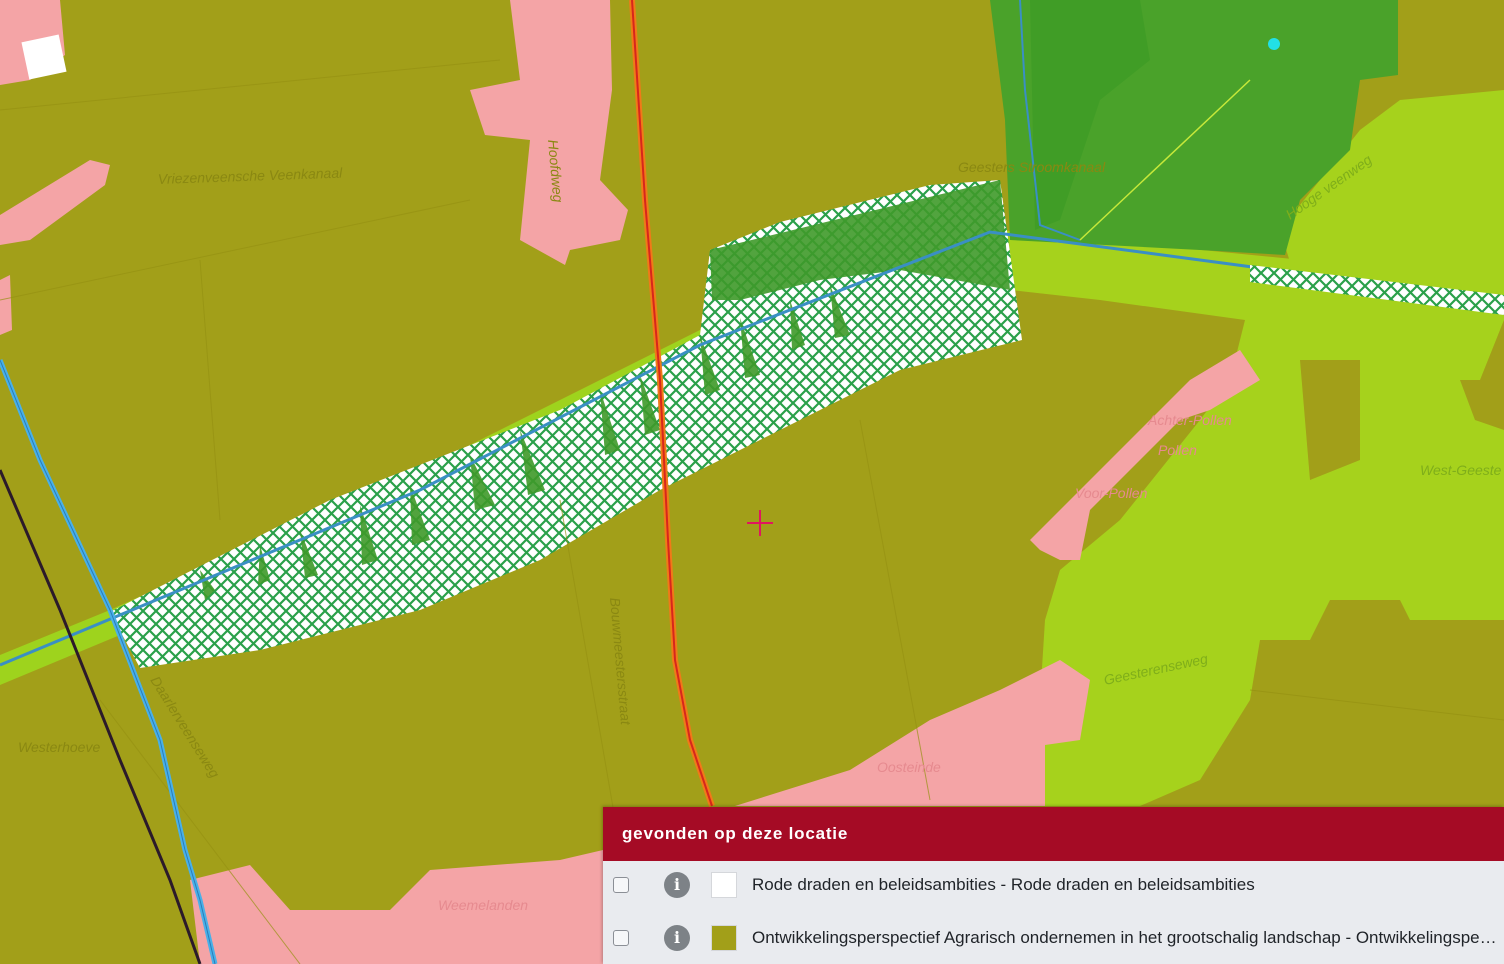 Image resolution: width=1504 pixels, height=964 pixels. What do you see at coordinates (44, 57) in the screenshot?
I see `white-block` at bounding box center [44, 57].